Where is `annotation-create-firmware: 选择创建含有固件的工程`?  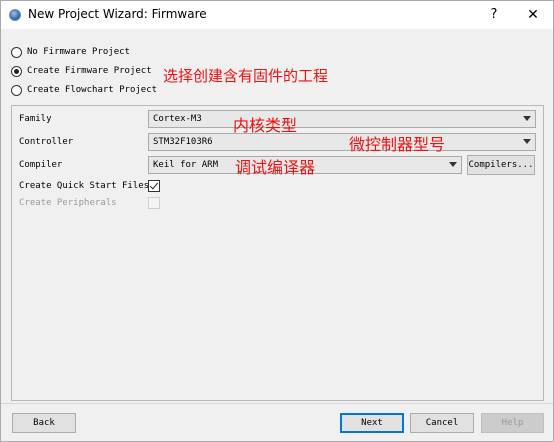
annotation-create-firmware: 选择创建含有固件的工程 is located at coordinates (246, 76).